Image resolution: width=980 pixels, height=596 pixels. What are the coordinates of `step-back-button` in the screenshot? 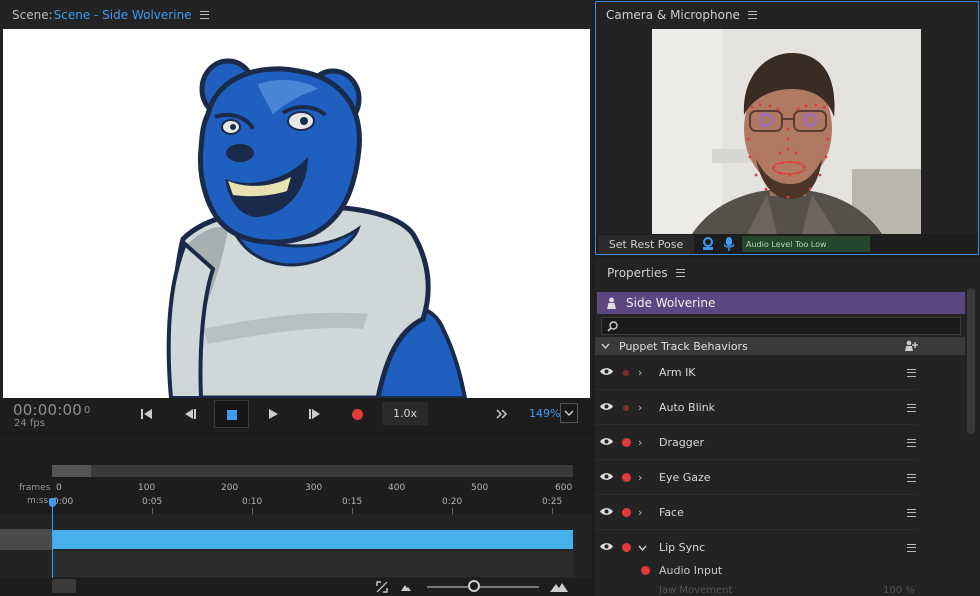 It's located at (190, 414).